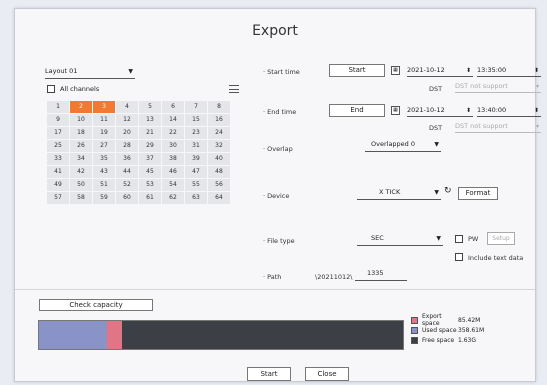  What do you see at coordinates (219, 172) in the screenshot?
I see `channel-cell: 48` at bounding box center [219, 172].